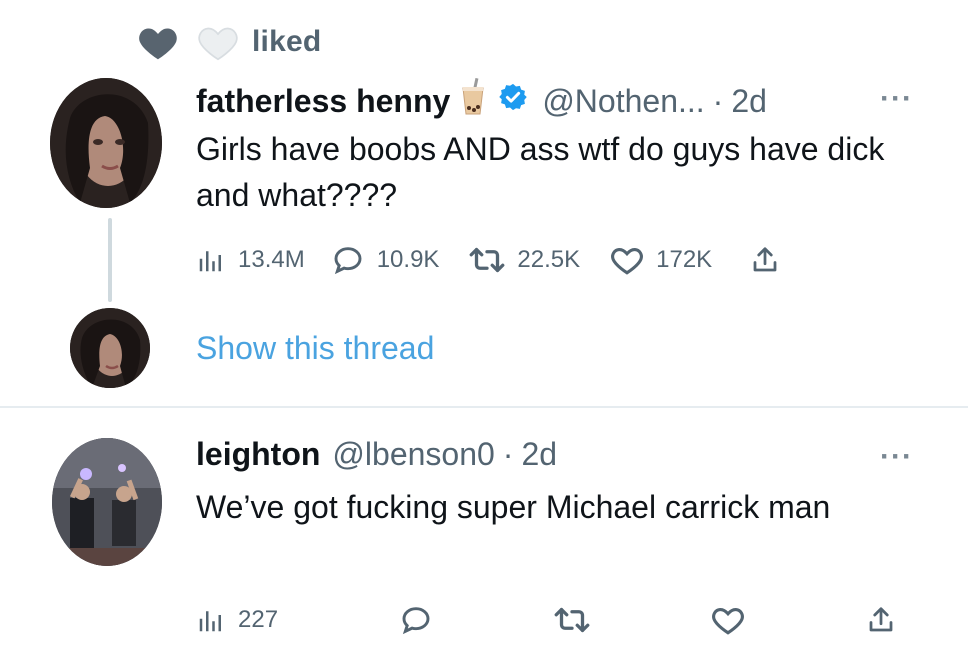  Describe the element at coordinates (513, 101) in the screenshot. I see `verified-badge-icon` at that location.